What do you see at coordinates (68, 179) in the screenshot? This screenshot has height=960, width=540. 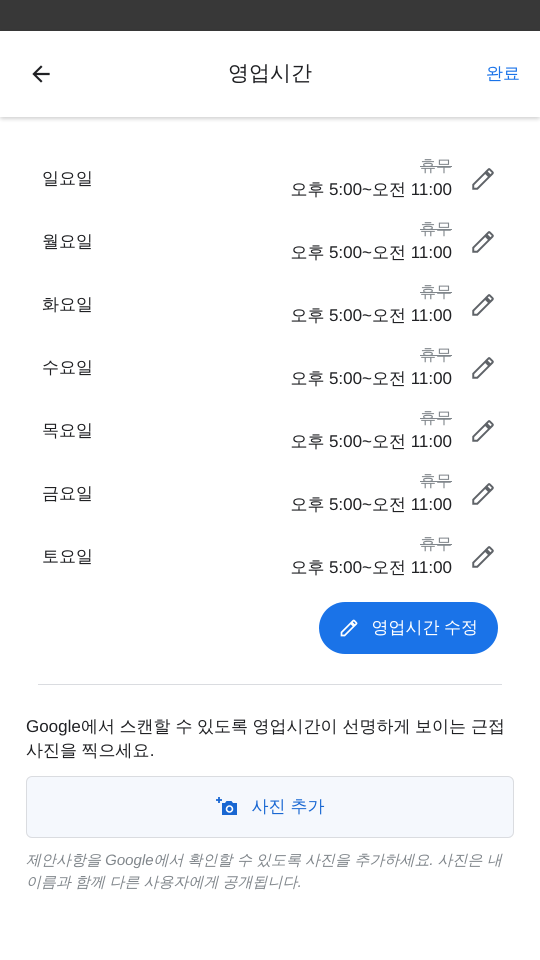 I see `day-label: 일요일` at bounding box center [68, 179].